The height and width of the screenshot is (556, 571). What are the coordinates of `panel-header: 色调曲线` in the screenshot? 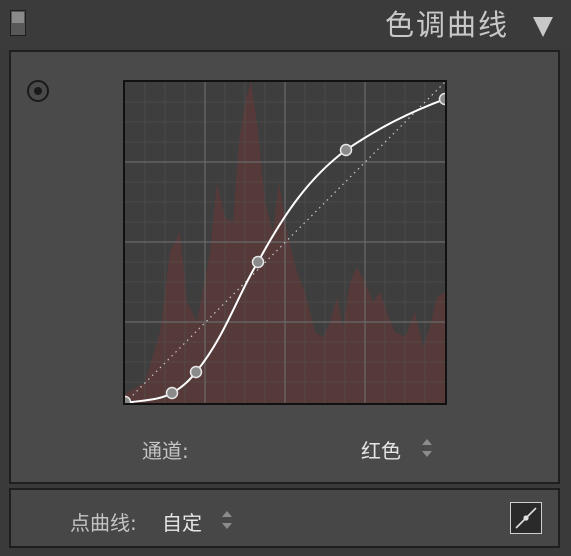 It's located at (285, 25).